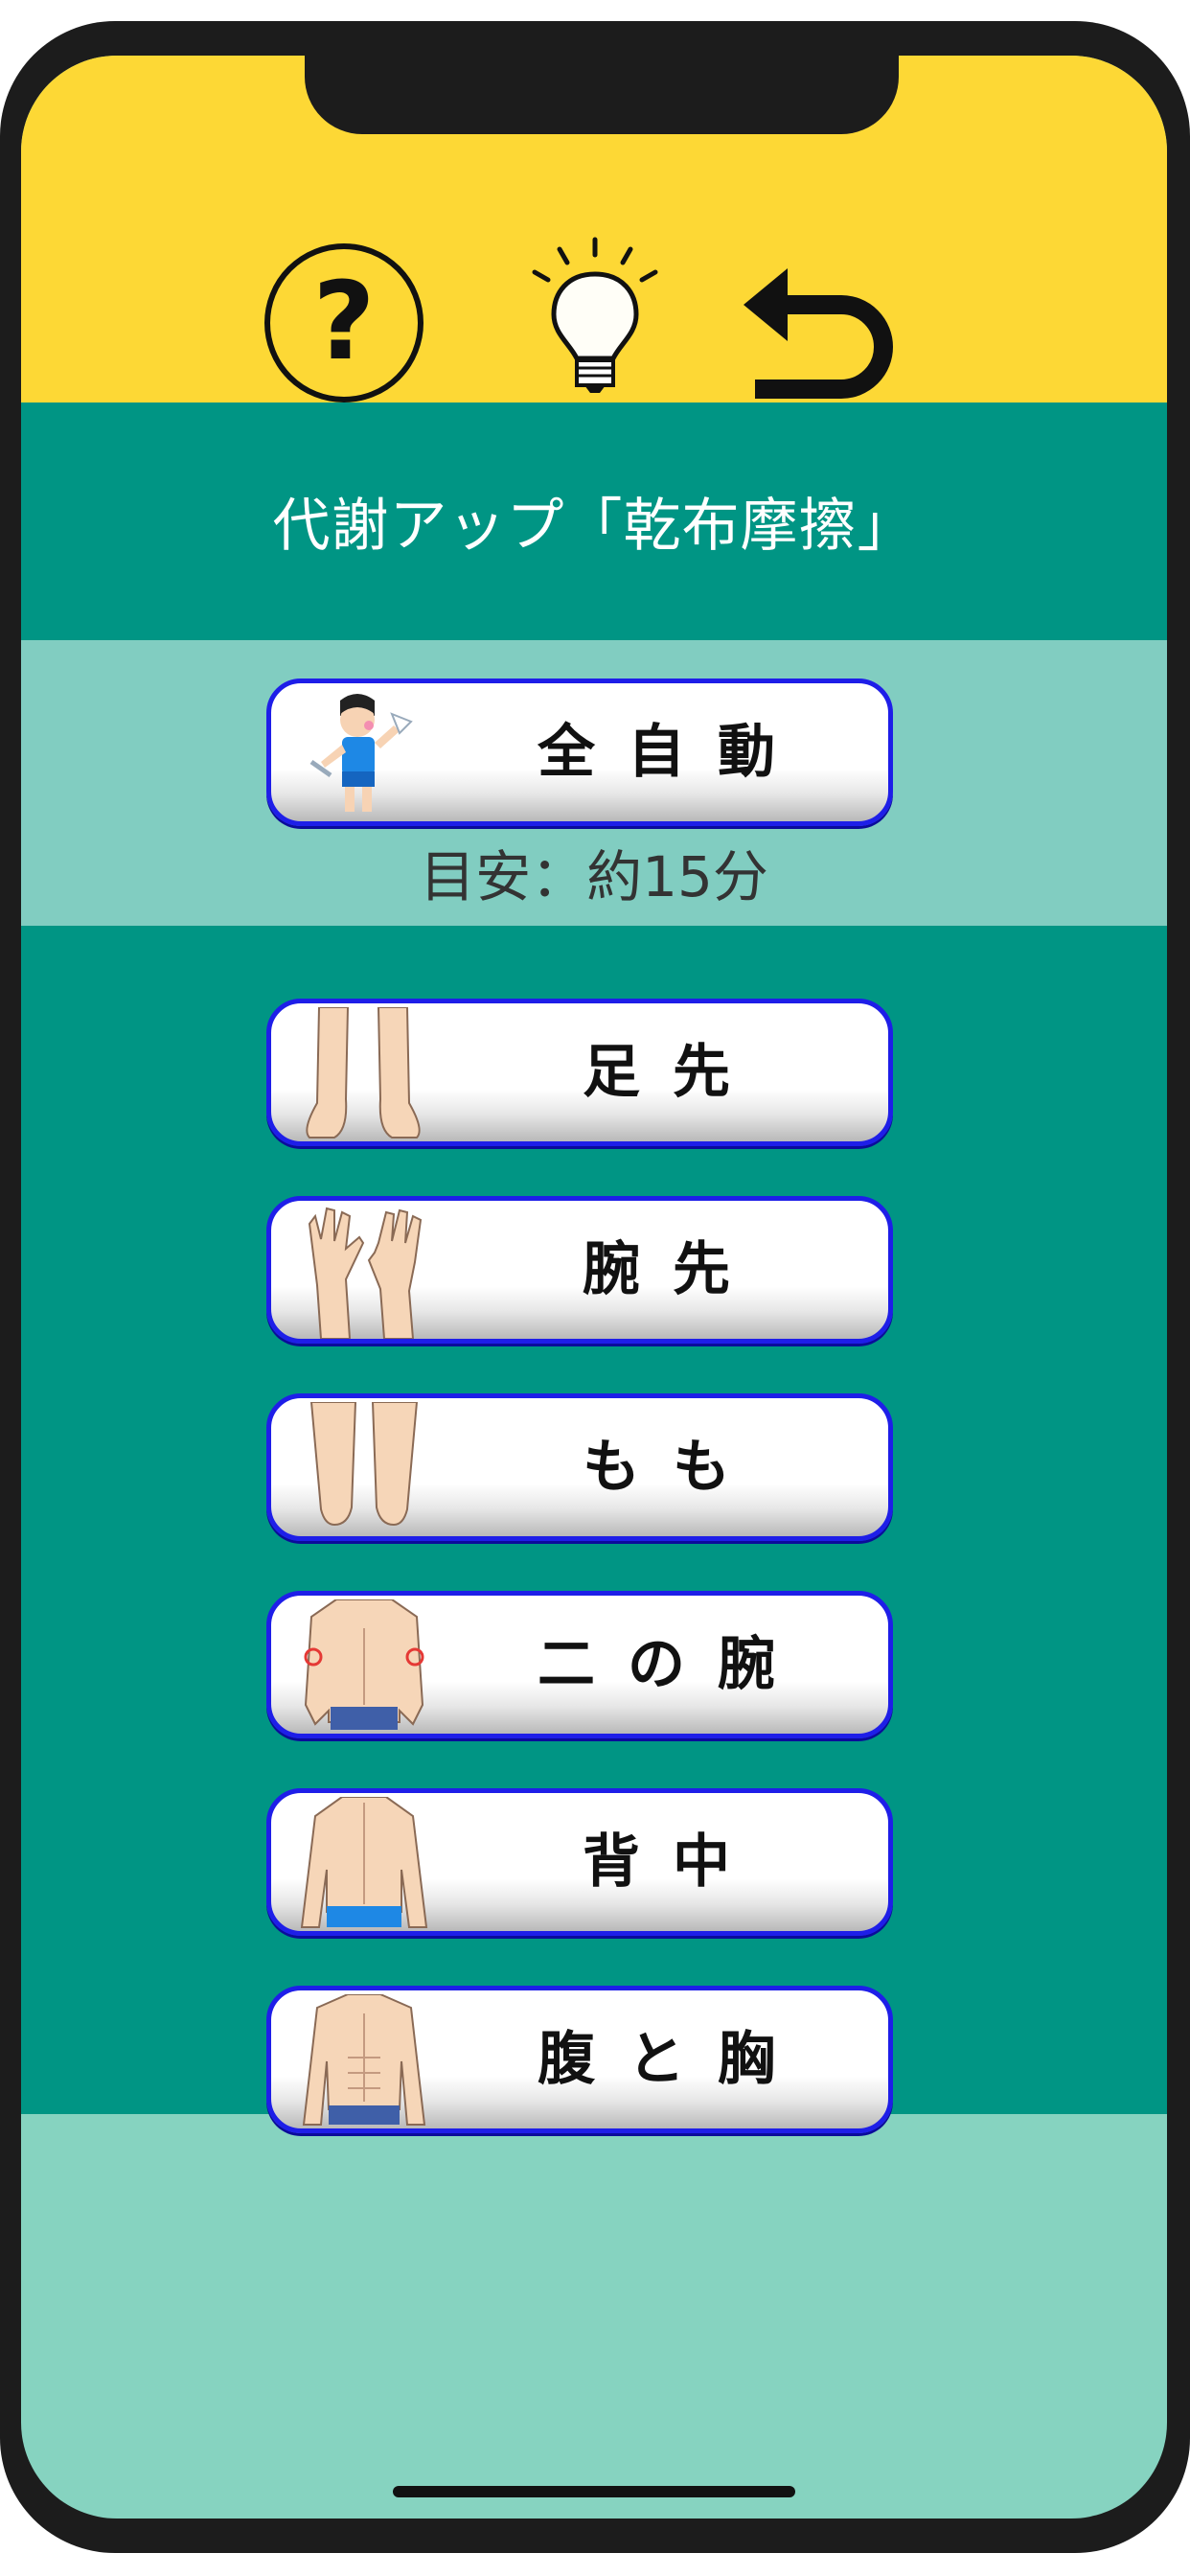 This screenshot has height=2576, width=1190. Describe the element at coordinates (673, 1072) in the screenshot. I see `feet-button-label: 足先` at that location.